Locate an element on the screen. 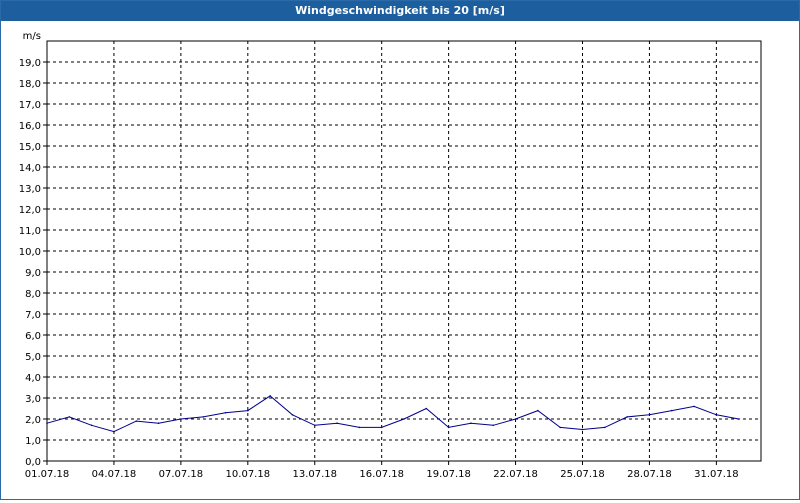 The width and height of the screenshot is (800, 503). x-tick-label: 10.07.18 is located at coordinates (248, 474).